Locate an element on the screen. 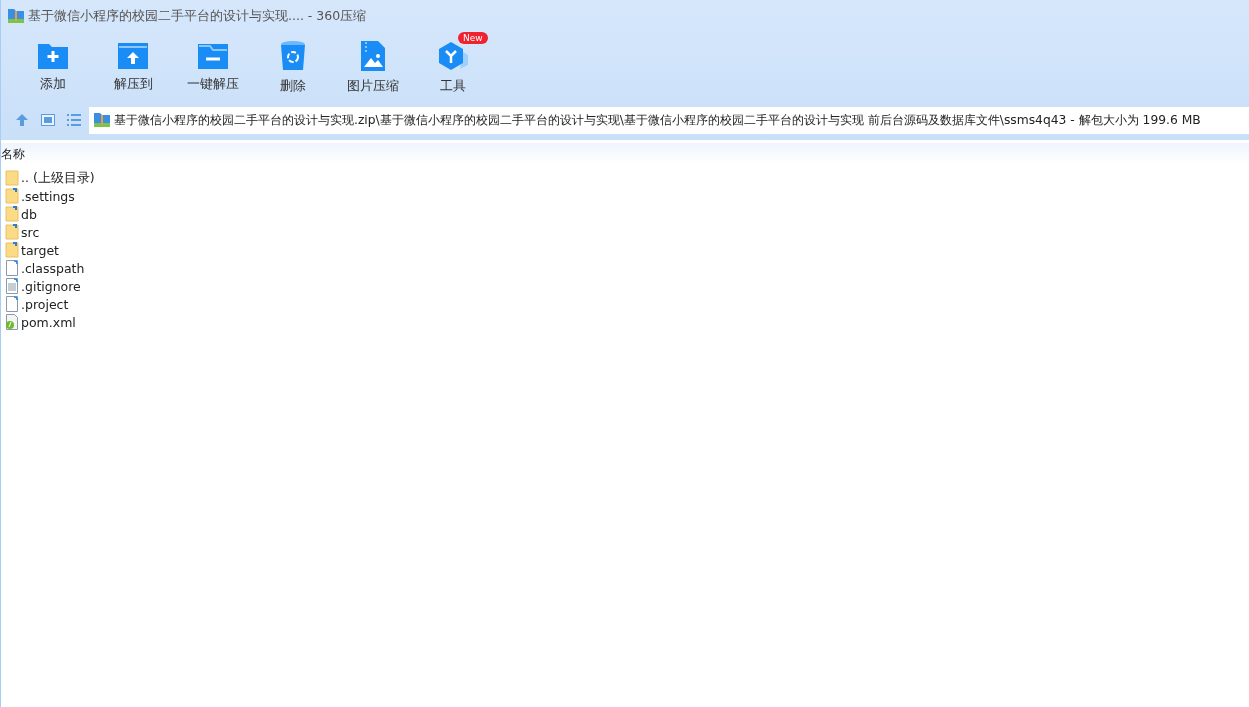 The height and width of the screenshot is (707, 1249). toolbar-button: 添加 is located at coordinates (53, 66).